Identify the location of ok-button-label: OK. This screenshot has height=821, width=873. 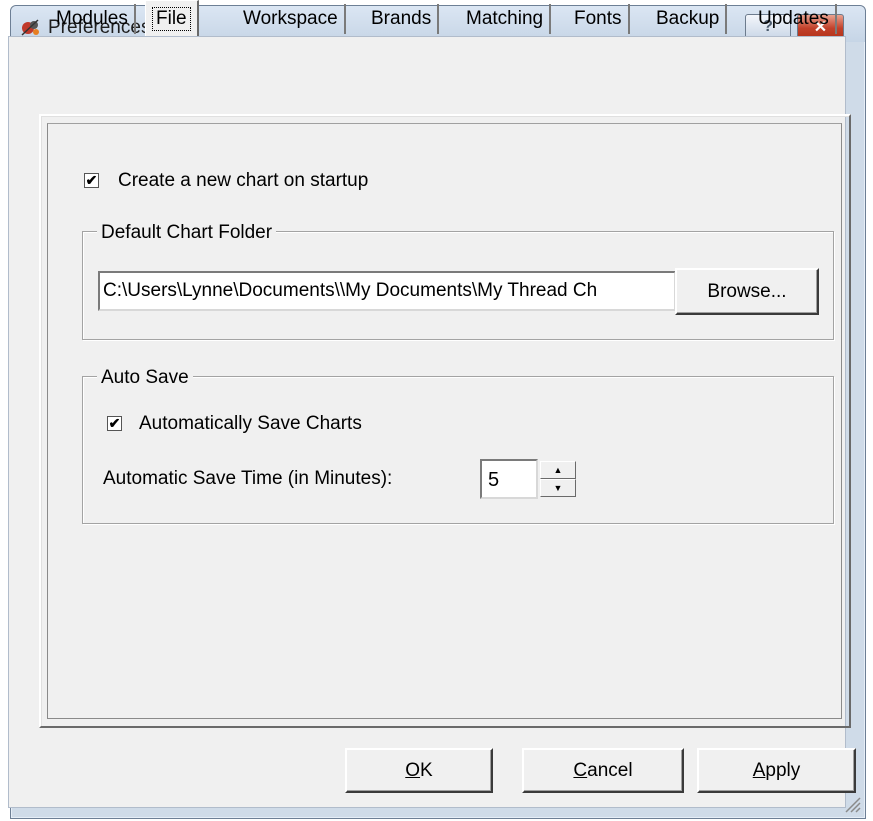
(419, 770).